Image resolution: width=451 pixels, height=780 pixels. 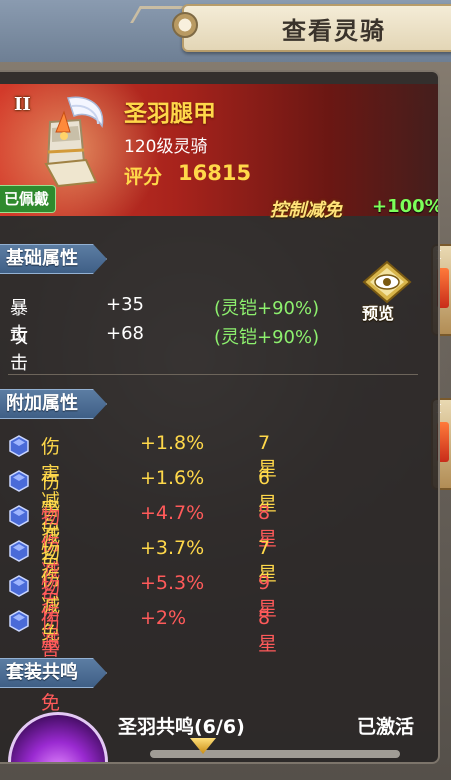 What do you see at coordinates (172, 548) in the screenshot?
I see `attr-value: +3.7%` at bounding box center [172, 548].